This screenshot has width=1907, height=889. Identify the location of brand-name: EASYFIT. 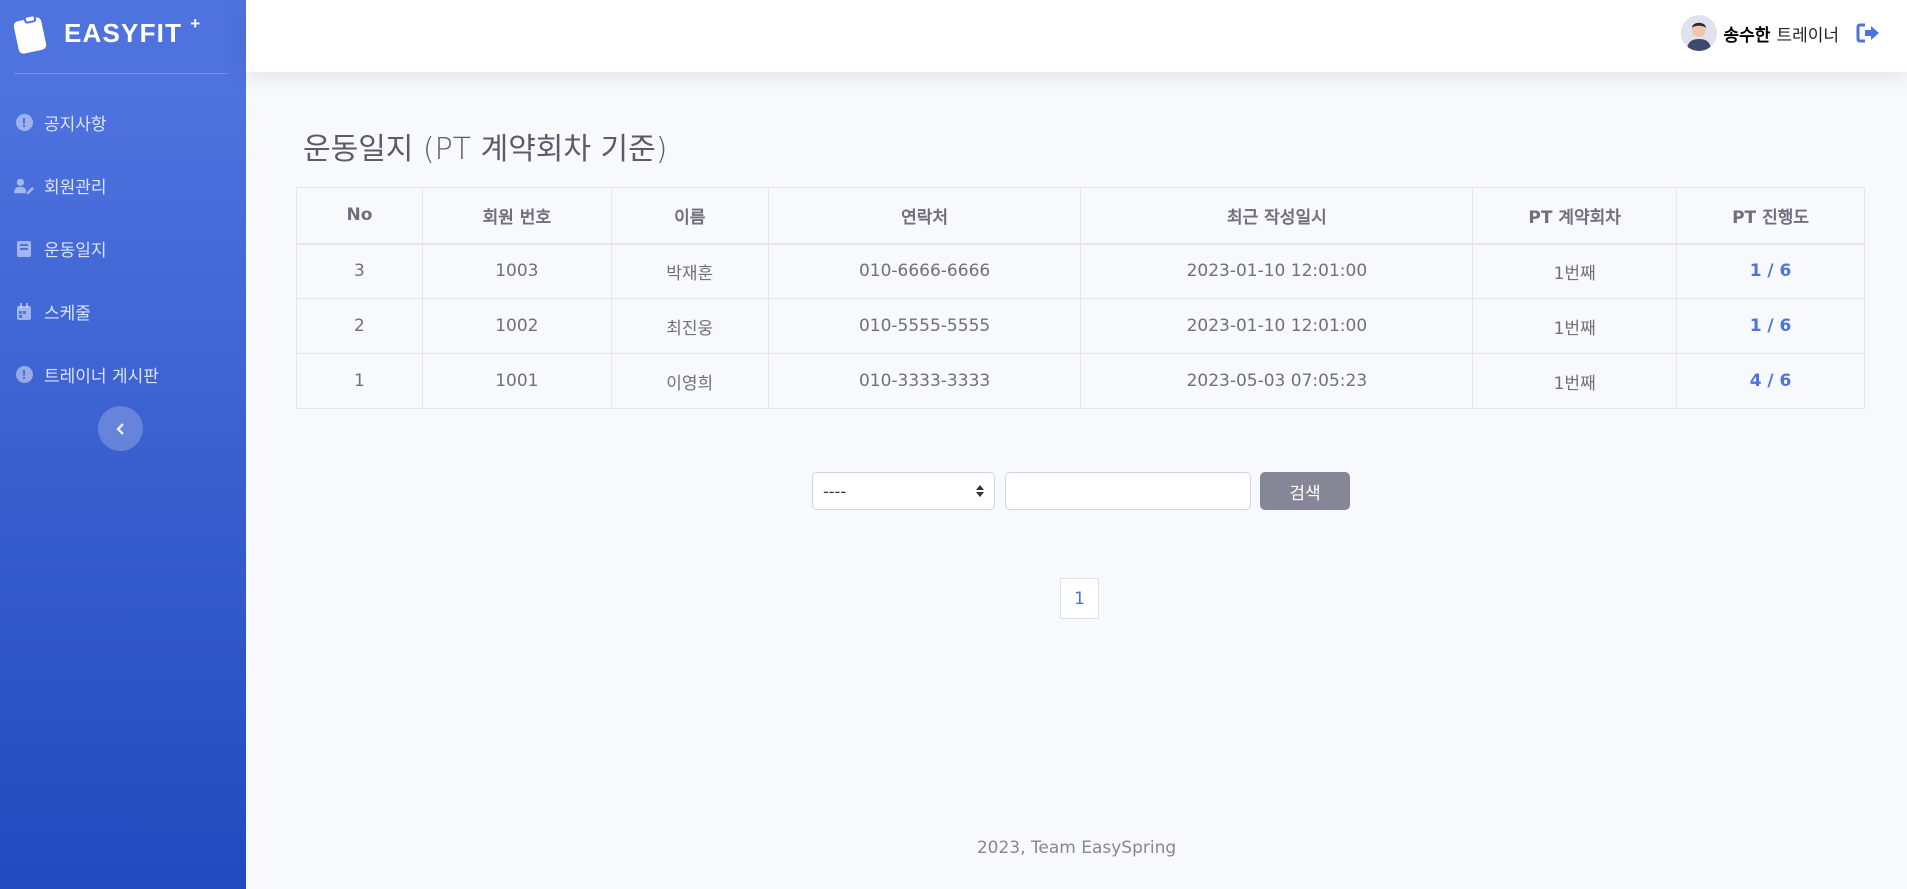
(123, 32).